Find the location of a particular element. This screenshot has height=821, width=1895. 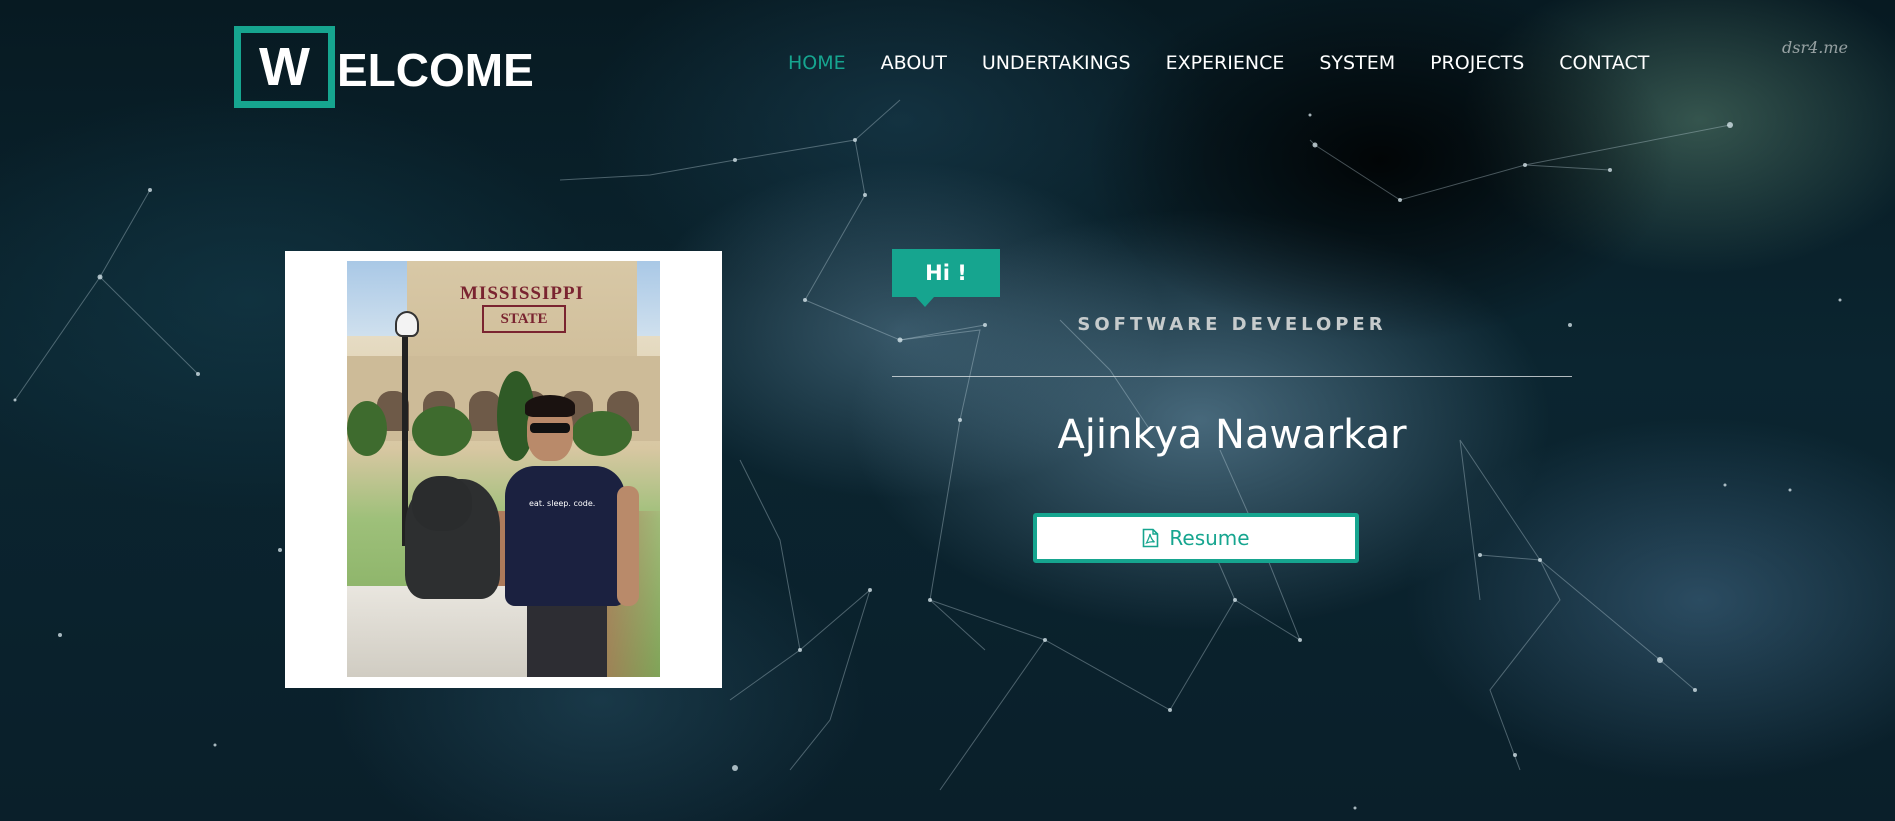

nav-item-projects: PROJECTS is located at coordinates (1477, 63).